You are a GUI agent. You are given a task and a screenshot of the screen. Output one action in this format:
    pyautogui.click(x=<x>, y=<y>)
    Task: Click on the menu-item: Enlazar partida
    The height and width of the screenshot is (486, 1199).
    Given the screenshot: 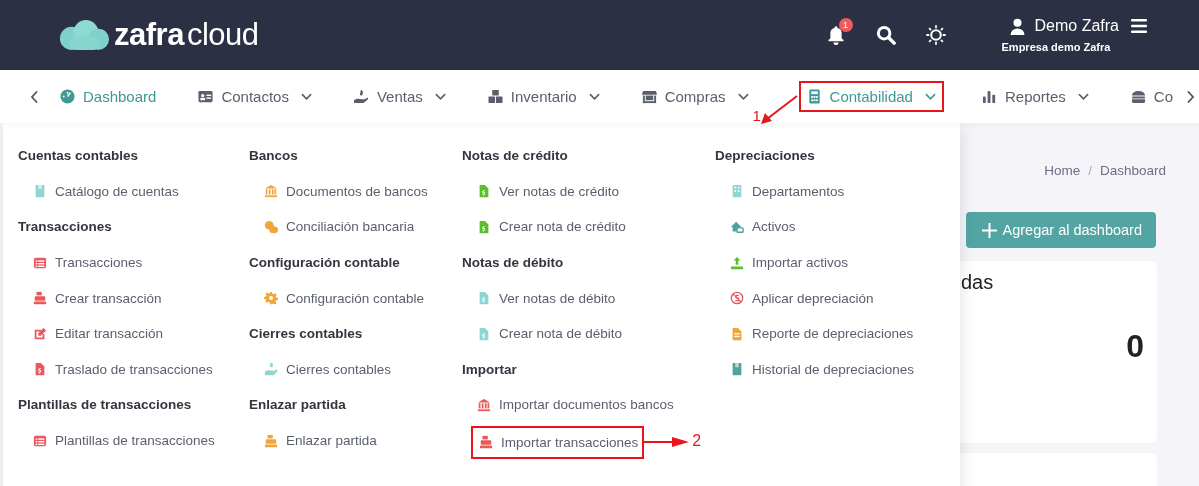 What is the action you would take?
    pyautogui.click(x=313, y=440)
    